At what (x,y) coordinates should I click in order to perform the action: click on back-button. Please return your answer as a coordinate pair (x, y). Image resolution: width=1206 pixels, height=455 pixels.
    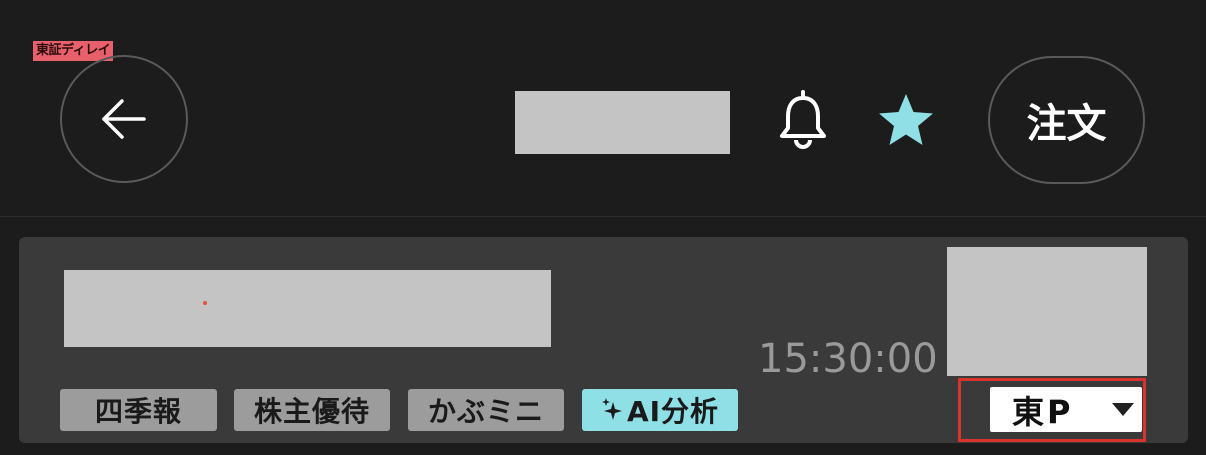
    Looking at the image, I should click on (124, 119).